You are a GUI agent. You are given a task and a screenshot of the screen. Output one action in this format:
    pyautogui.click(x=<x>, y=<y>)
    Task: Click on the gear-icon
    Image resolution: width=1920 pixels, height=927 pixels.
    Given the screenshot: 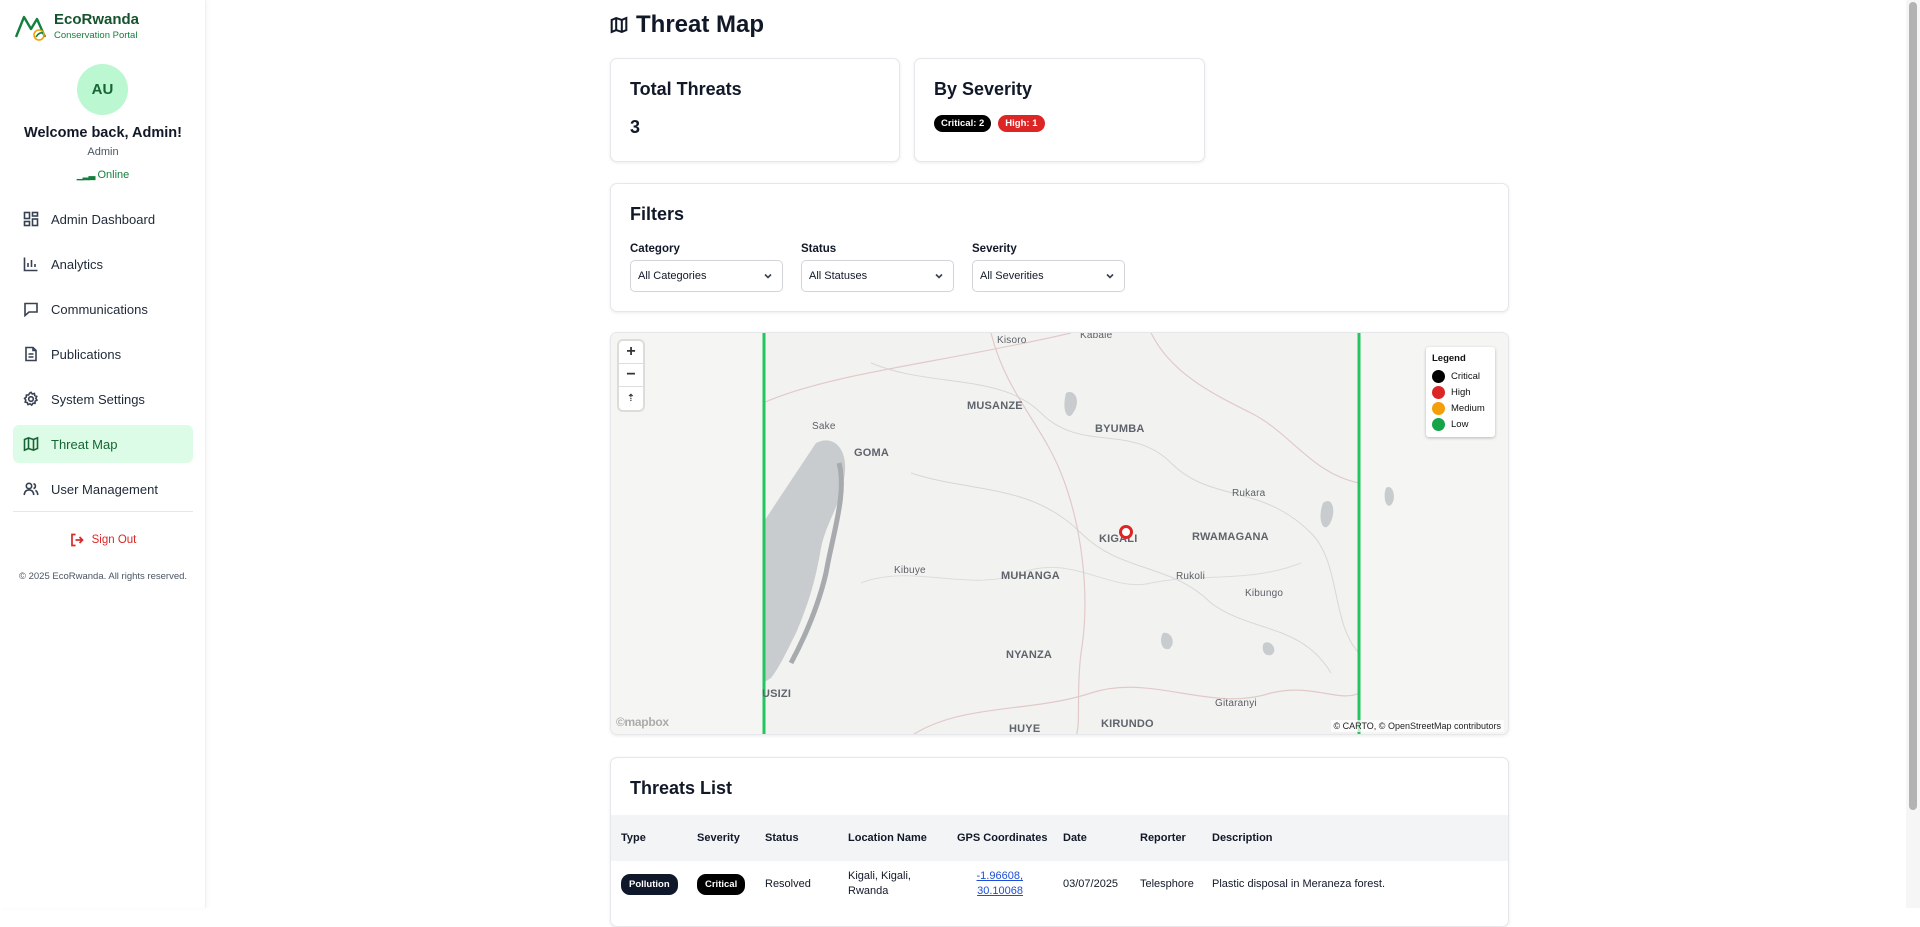 What is the action you would take?
    pyautogui.click(x=31, y=399)
    